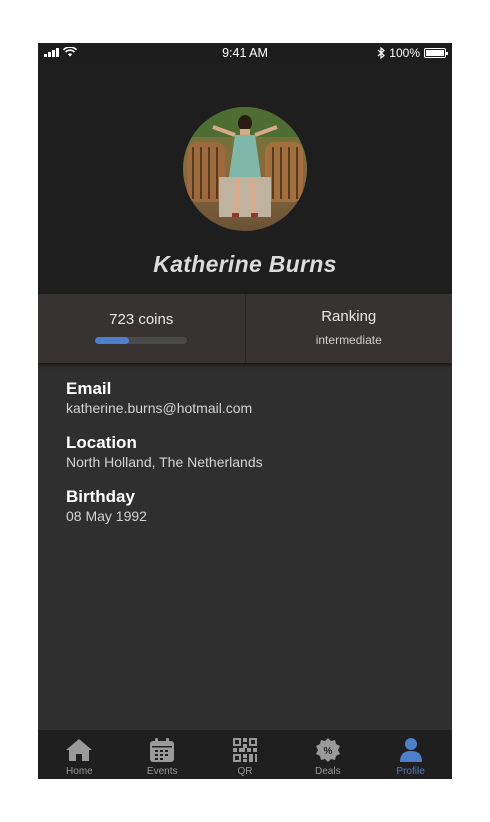  Describe the element at coordinates (436, 53) in the screenshot. I see `battery-icon` at that location.